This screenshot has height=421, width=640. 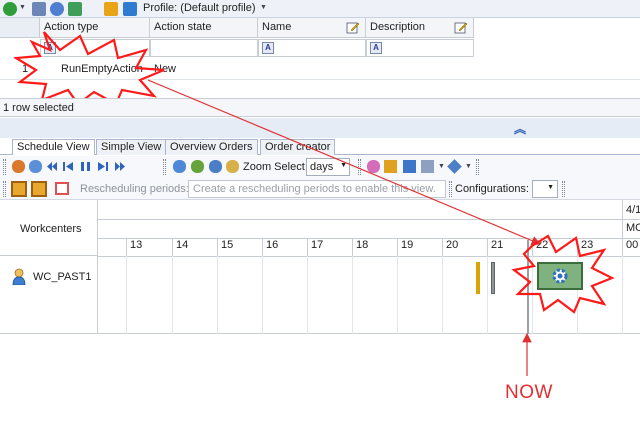 What do you see at coordinates (529, 392) in the screenshot?
I see `now-label: NOW` at bounding box center [529, 392].